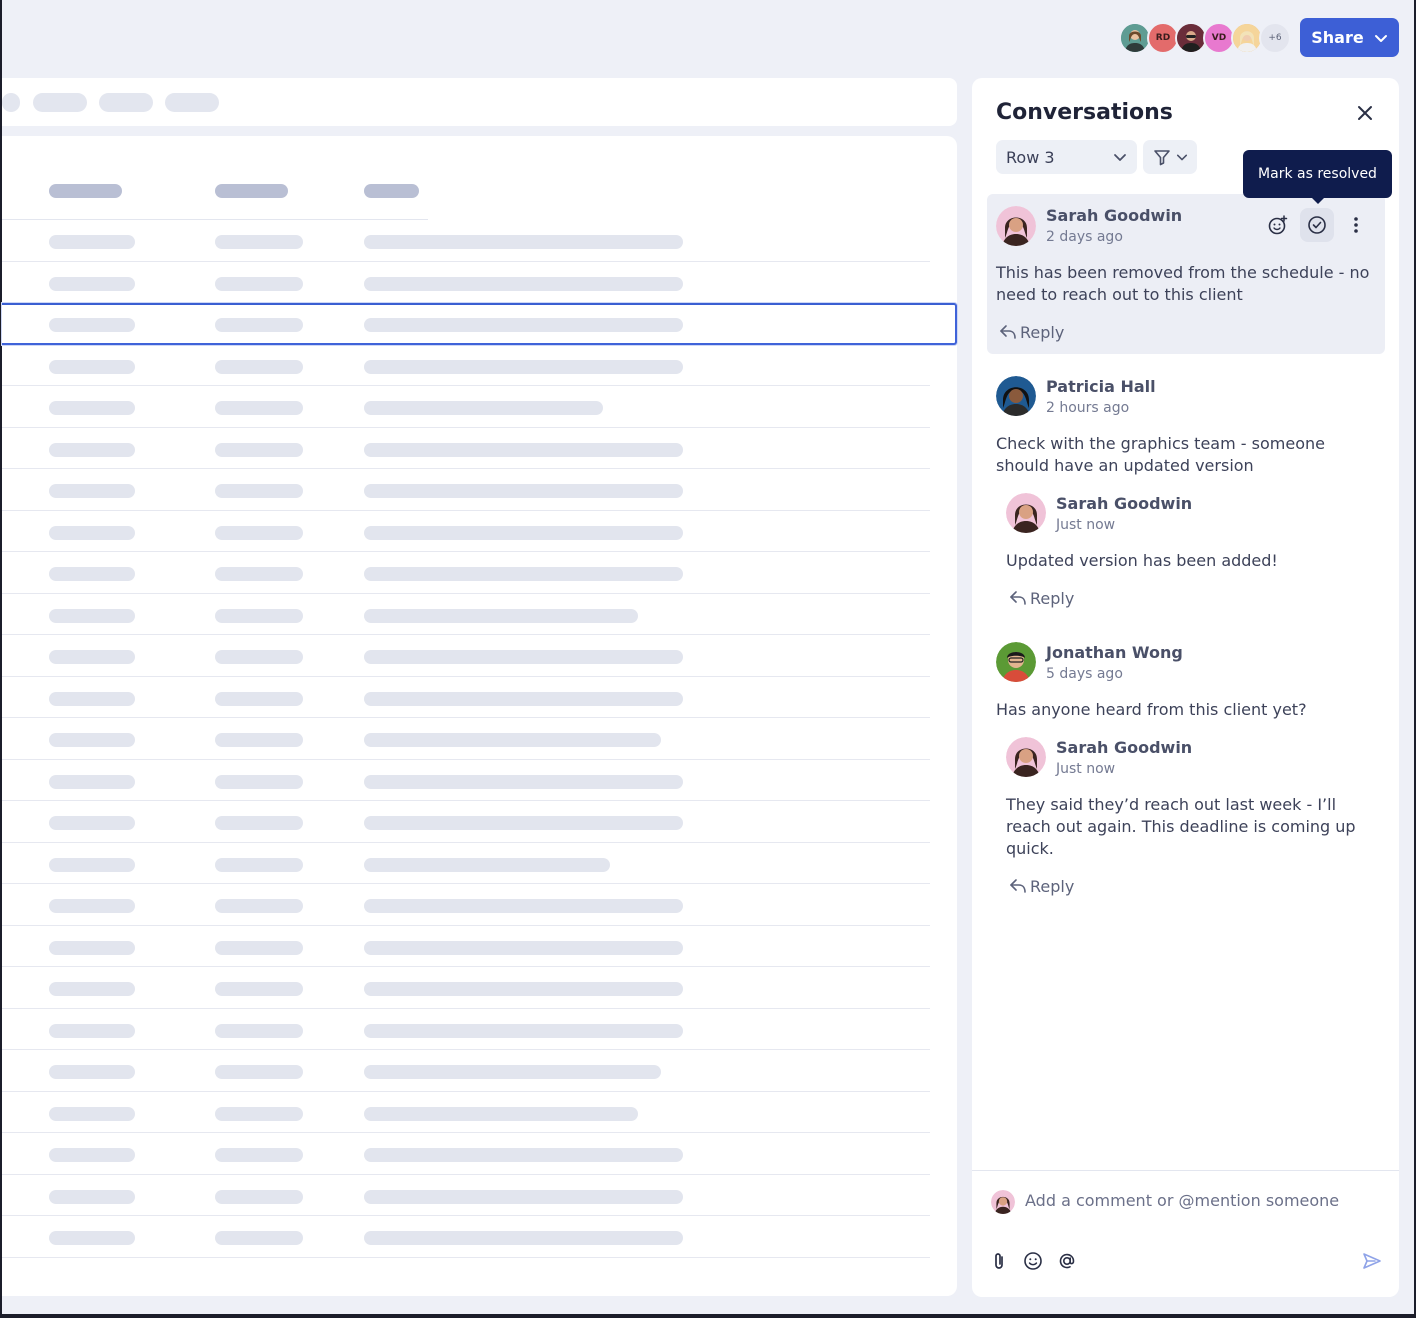 This screenshot has width=1416, height=1318. I want to click on attachment-icon, so click(999, 1261).